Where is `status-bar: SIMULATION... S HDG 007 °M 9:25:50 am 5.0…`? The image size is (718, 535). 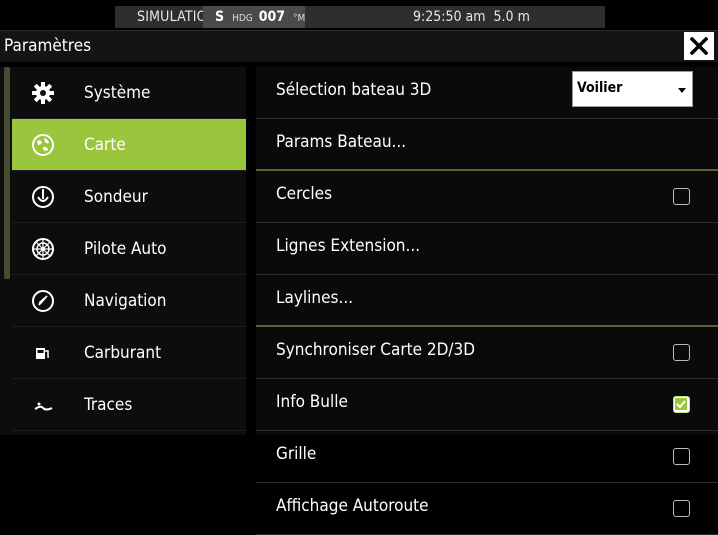 status-bar: SIMULATION... S HDG 007 °M 9:25:50 am 5.0… is located at coordinates (359, 15).